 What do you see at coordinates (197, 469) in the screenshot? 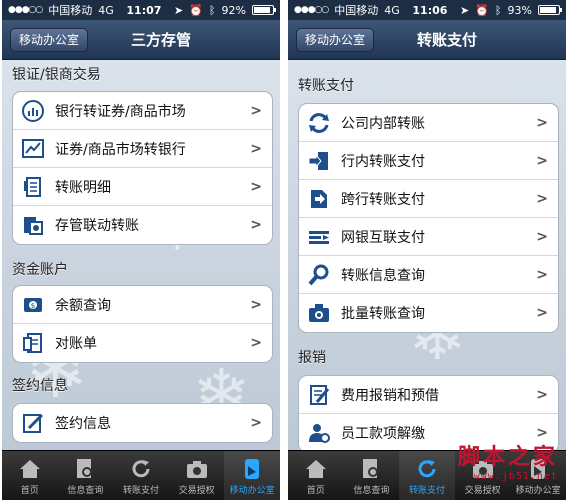
I see `camera-icon` at bounding box center [197, 469].